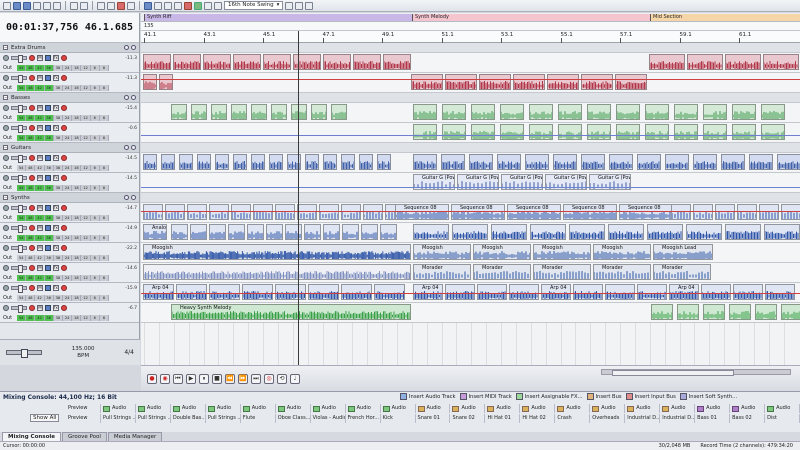 The image size is (800, 450). What do you see at coordinates (683, 252) in the screenshot?
I see `audio-clip: Moogish Lead` at bounding box center [683, 252].